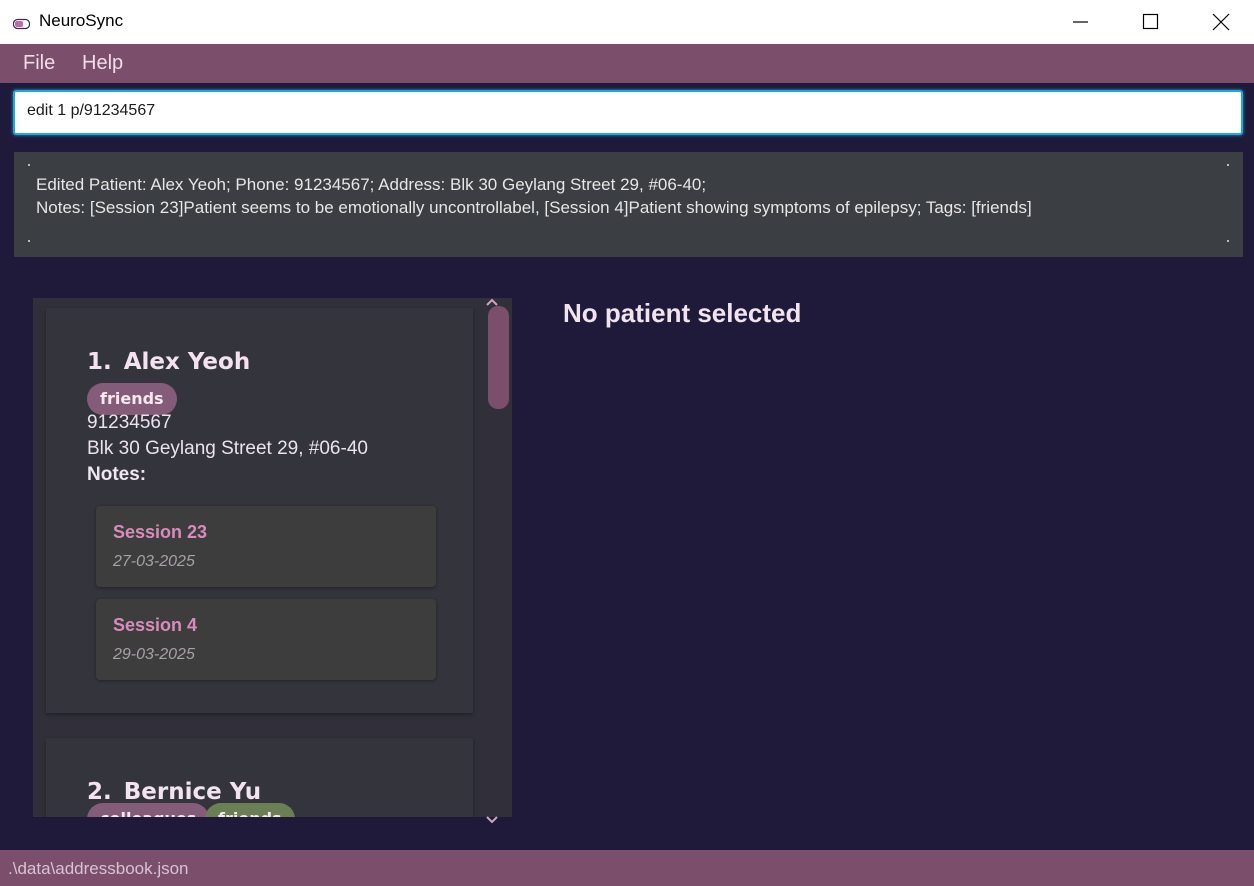 This screenshot has width=1254, height=886. What do you see at coordinates (492, 299) in the screenshot?
I see `scroll-up-icon` at bounding box center [492, 299].